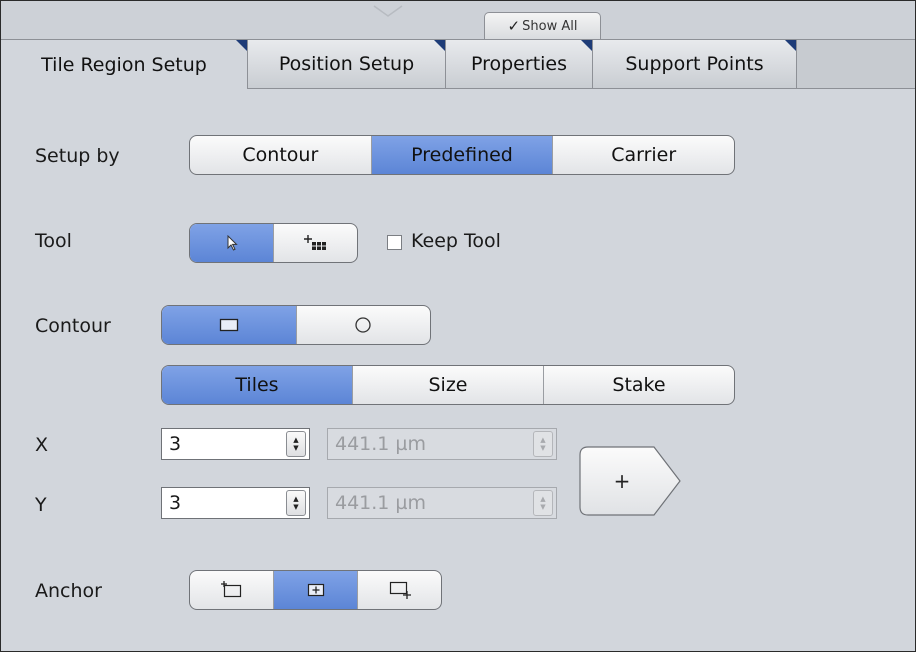 The width and height of the screenshot is (916, 652). I want to click on y-size-stepper: 441.1 µm ▲ ▼, so click(442, 503).